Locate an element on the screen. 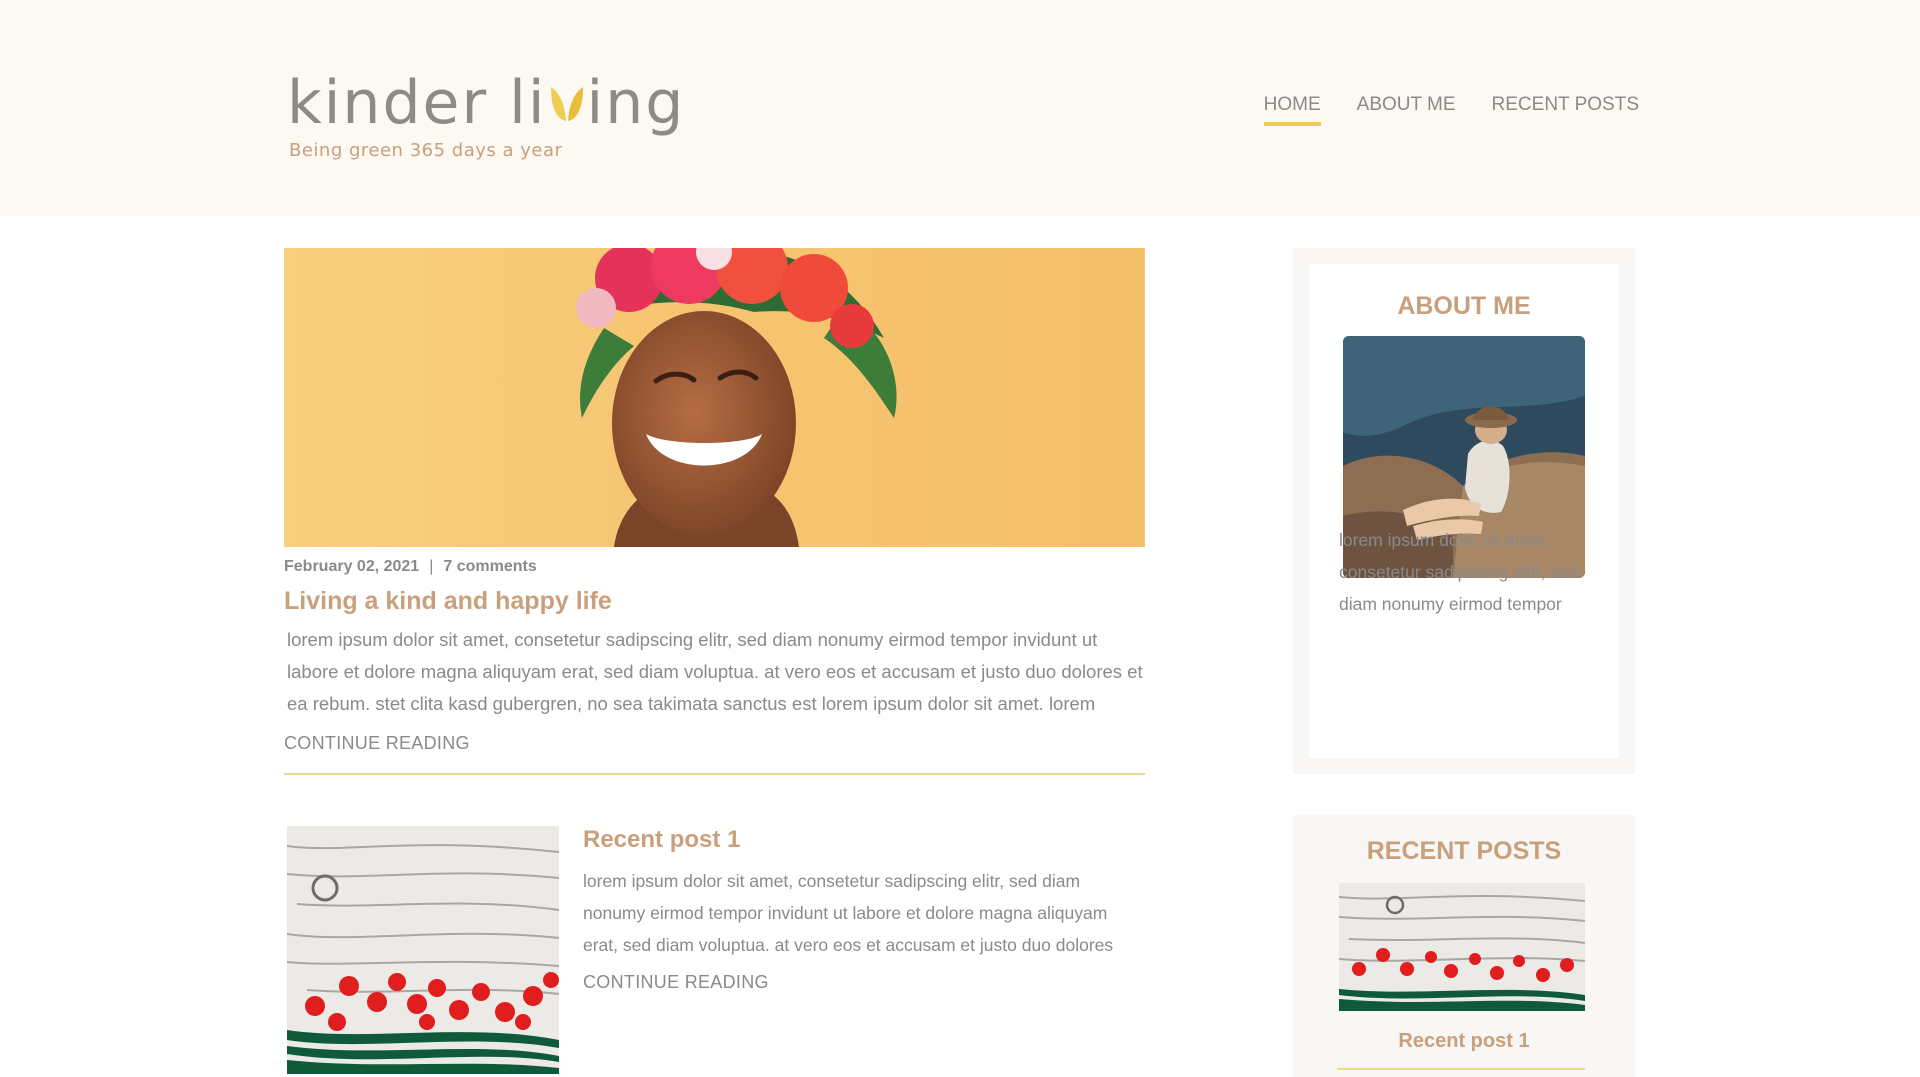 This screenshot has width=1920, height=1077. about-heading: ABOUT ME is located at coordinates (1464, 306).